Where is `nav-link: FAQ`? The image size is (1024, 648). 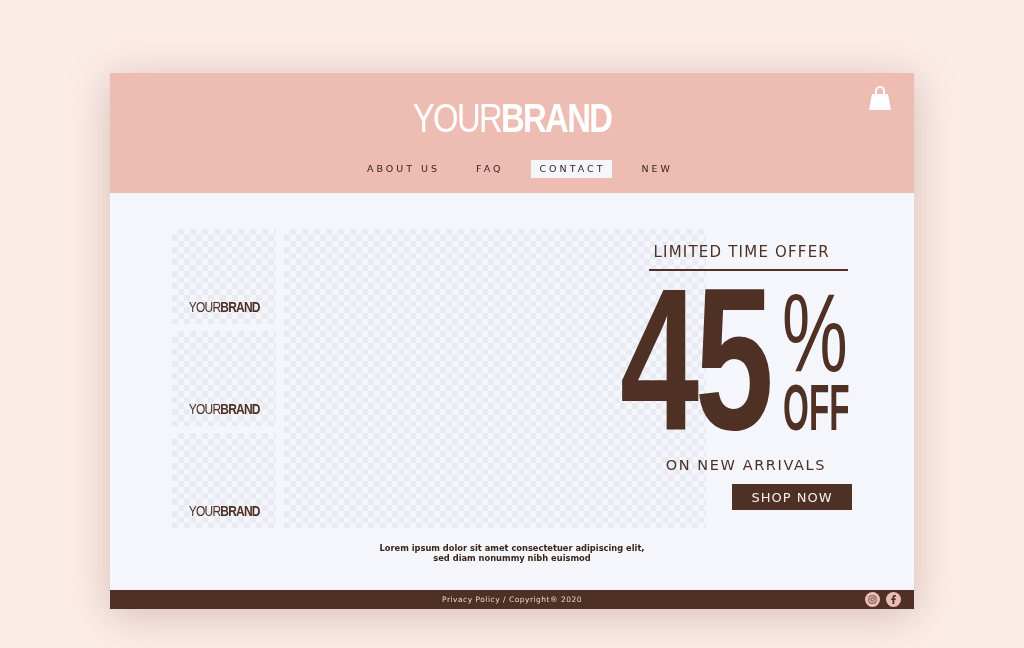 nav-link: FAQ is located at coordinates (489, 169).